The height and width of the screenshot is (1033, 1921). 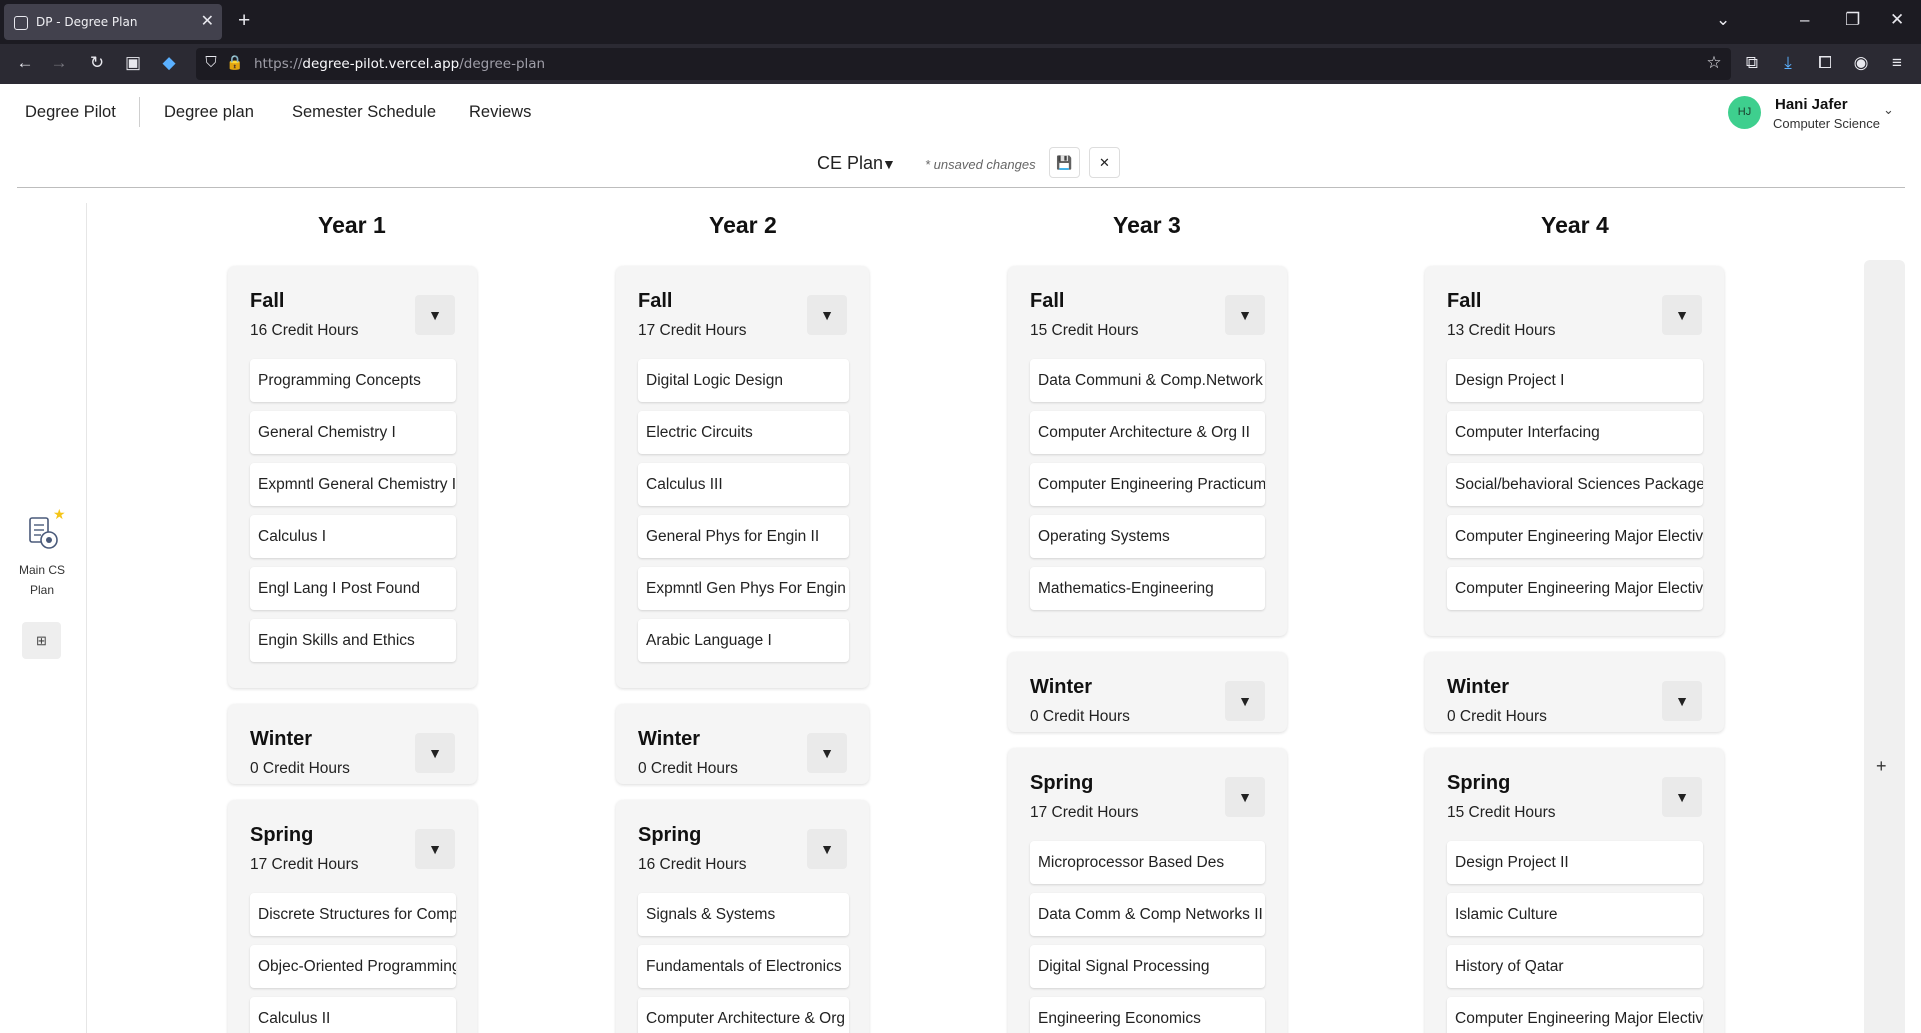 What do you see at coordinates (281, 739) in the screenshot?
I see `semester-name: Winter` at bounding box center [281, 739].